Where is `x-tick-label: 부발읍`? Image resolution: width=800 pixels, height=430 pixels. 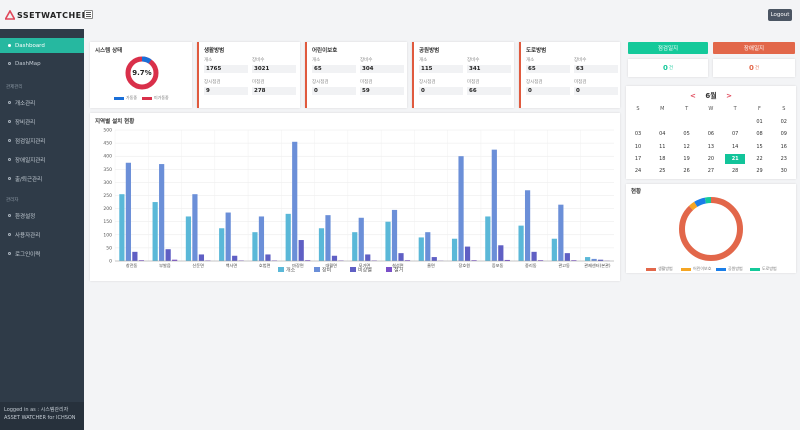
x-tick-label: 부발읍 is located at coordinates (165, 265).